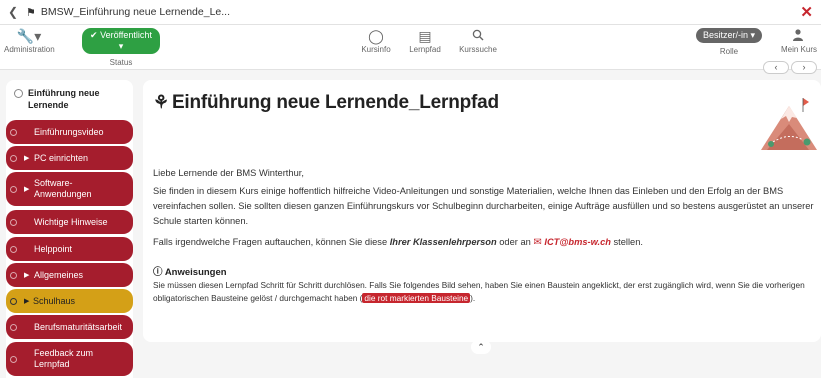 This screenshot has height=378, width=821. Describe the element at coordinates (158, 272) in the screenshot. I see `info-icon: ⓘ` at that location.